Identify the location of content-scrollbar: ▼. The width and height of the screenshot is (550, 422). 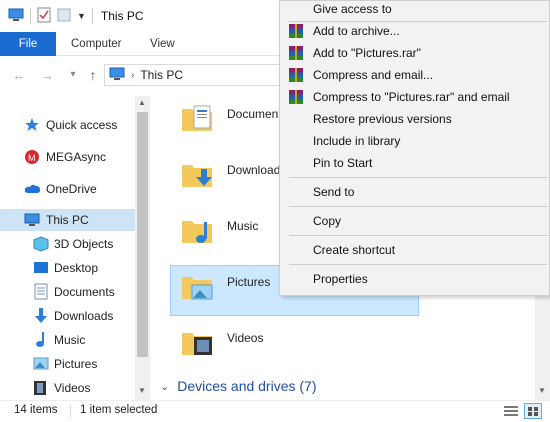
(542, 348).